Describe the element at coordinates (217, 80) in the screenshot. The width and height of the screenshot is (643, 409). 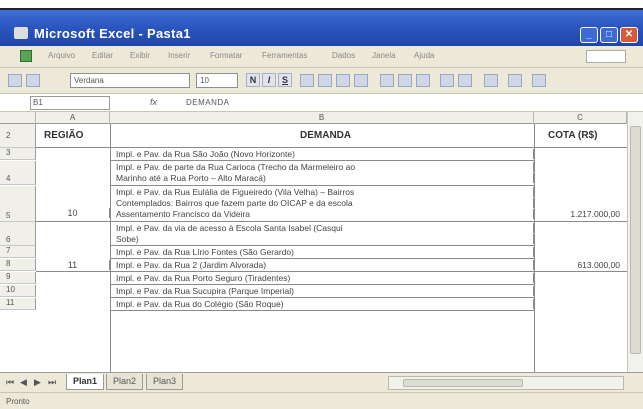
I see `font-size-select: 10` at that location.